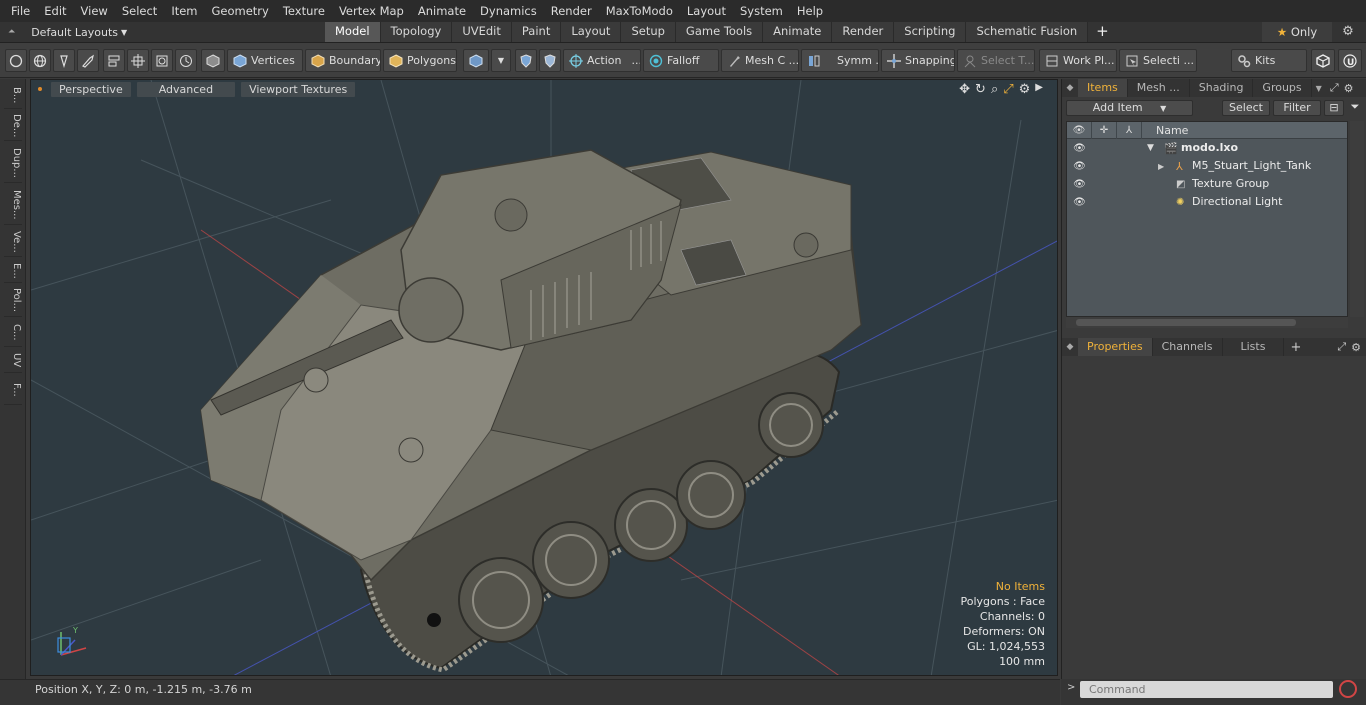 This screenshot has width=1366, height=705. I want to click on layout-selector: ⏶ Default Layouts ▼, so click(162, 32).